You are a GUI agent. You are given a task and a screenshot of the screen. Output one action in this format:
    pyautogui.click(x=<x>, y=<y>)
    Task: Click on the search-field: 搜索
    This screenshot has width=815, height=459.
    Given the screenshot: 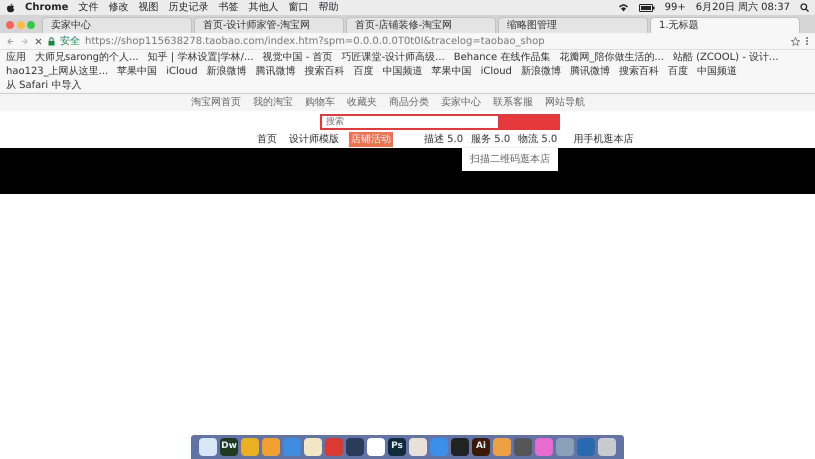 What is the action you would take?
    pyautogui.click(x=410, y=122)
    